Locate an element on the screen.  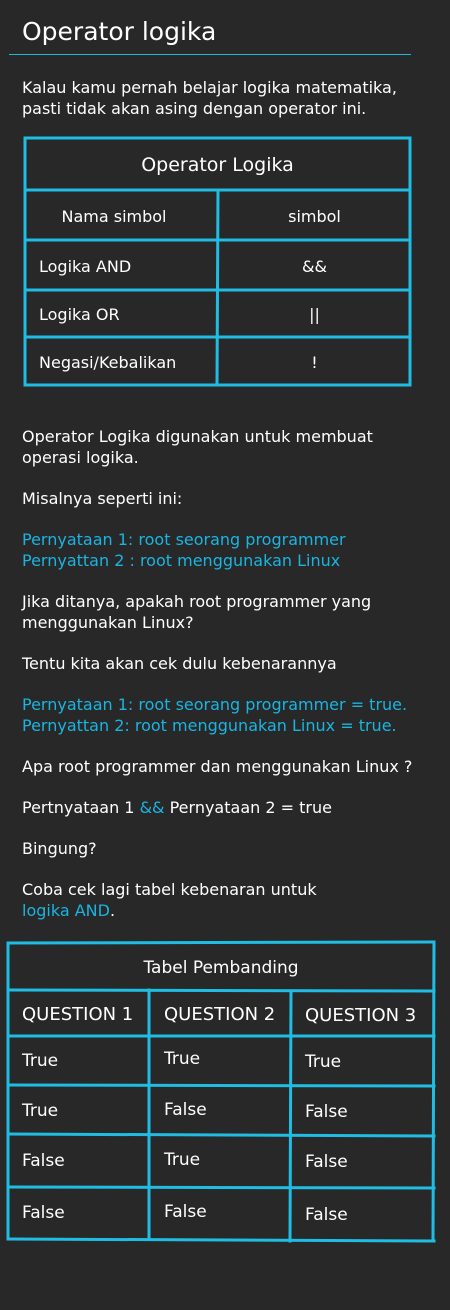
statement-1: Pernyataan 1: root seorang programmer is located at coordinates (184, 539).